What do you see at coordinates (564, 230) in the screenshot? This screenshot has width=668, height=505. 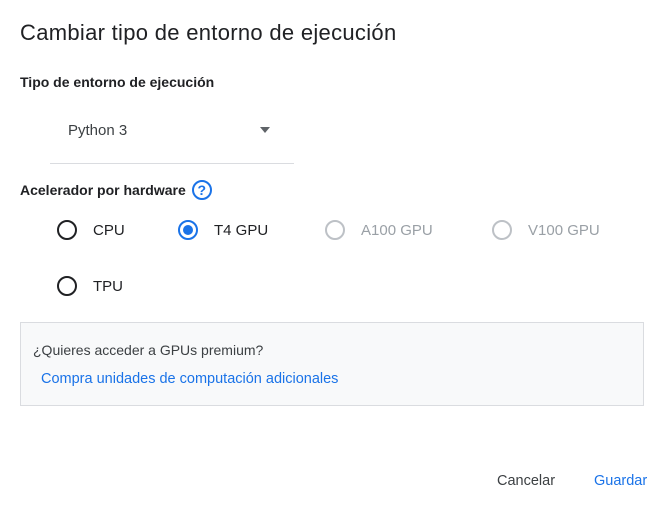 I see `radio-label: V100 GPU` at bounding box center [564, 230].